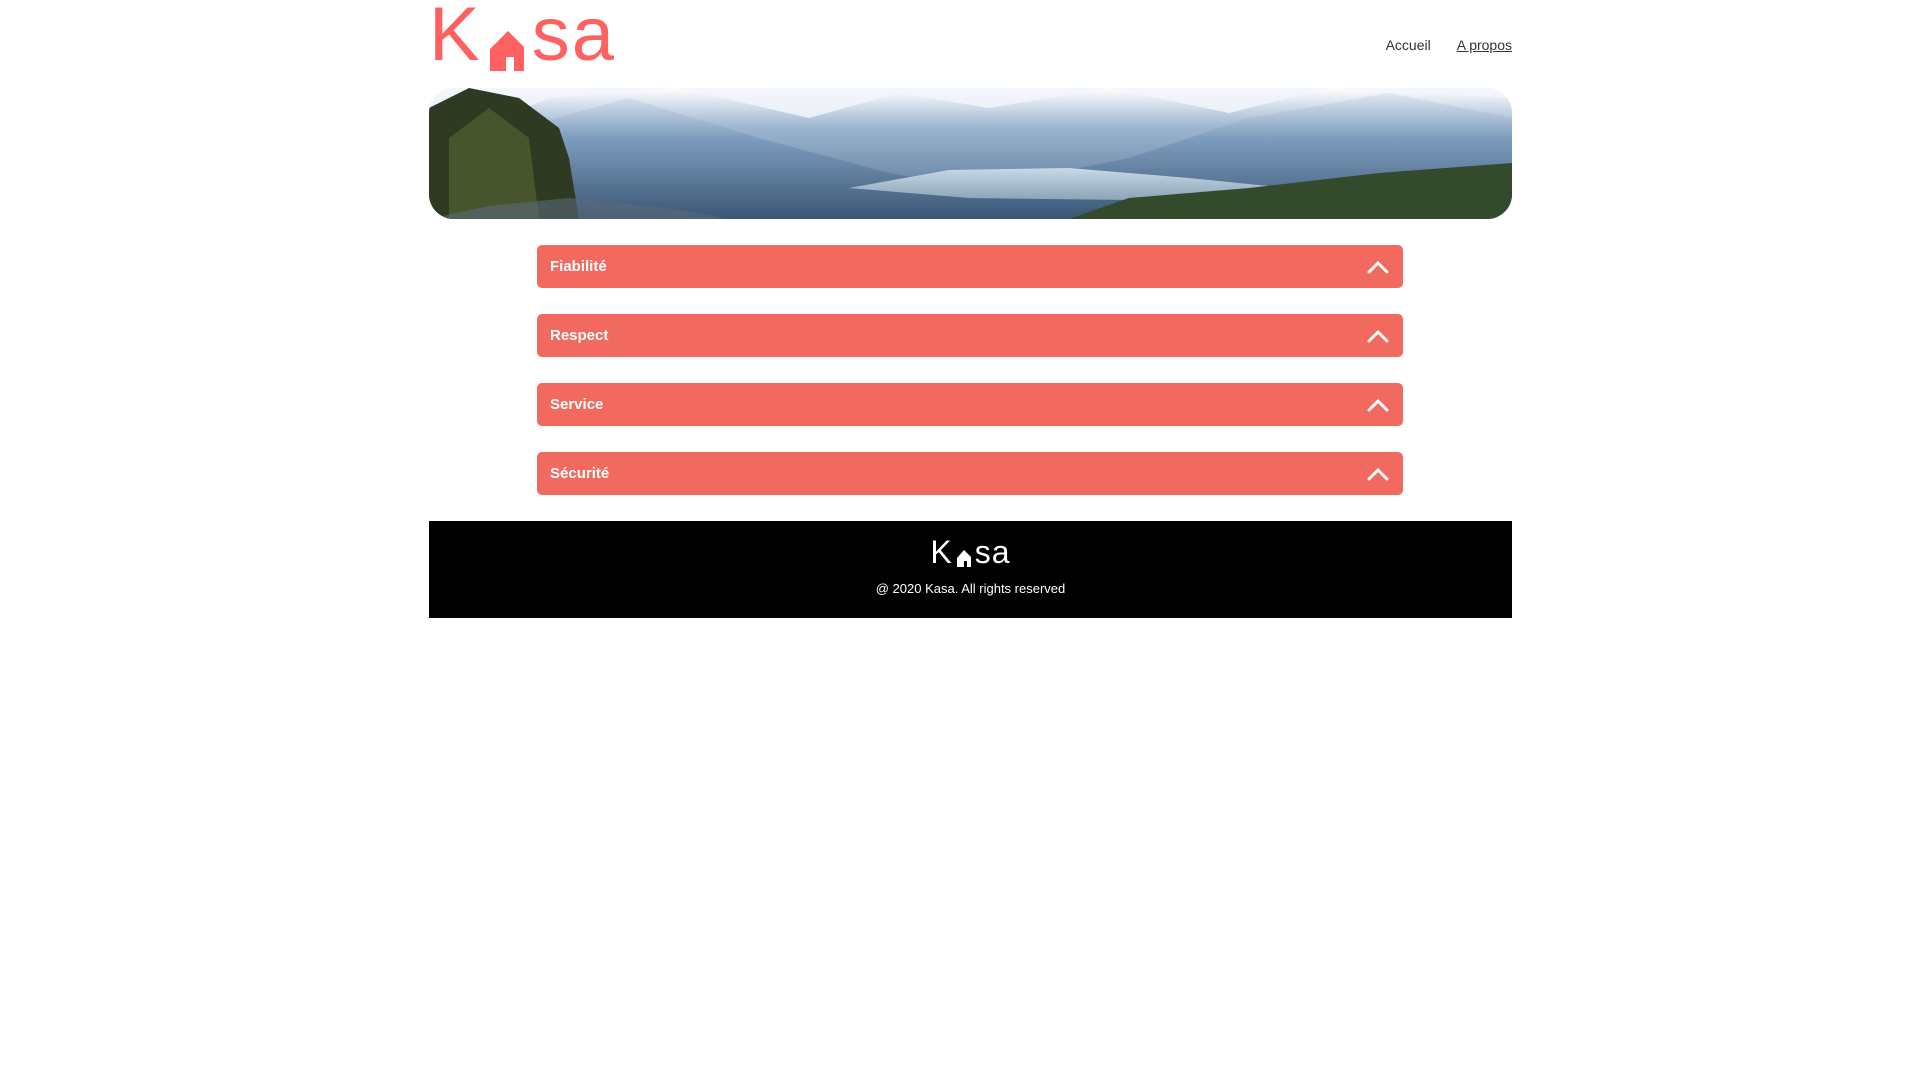 This screenshot has height=1080, width=1920. Describe the element at coordinates (970, 44) in the screenshot. I see `header: K sa Accueil A propos` at that location.